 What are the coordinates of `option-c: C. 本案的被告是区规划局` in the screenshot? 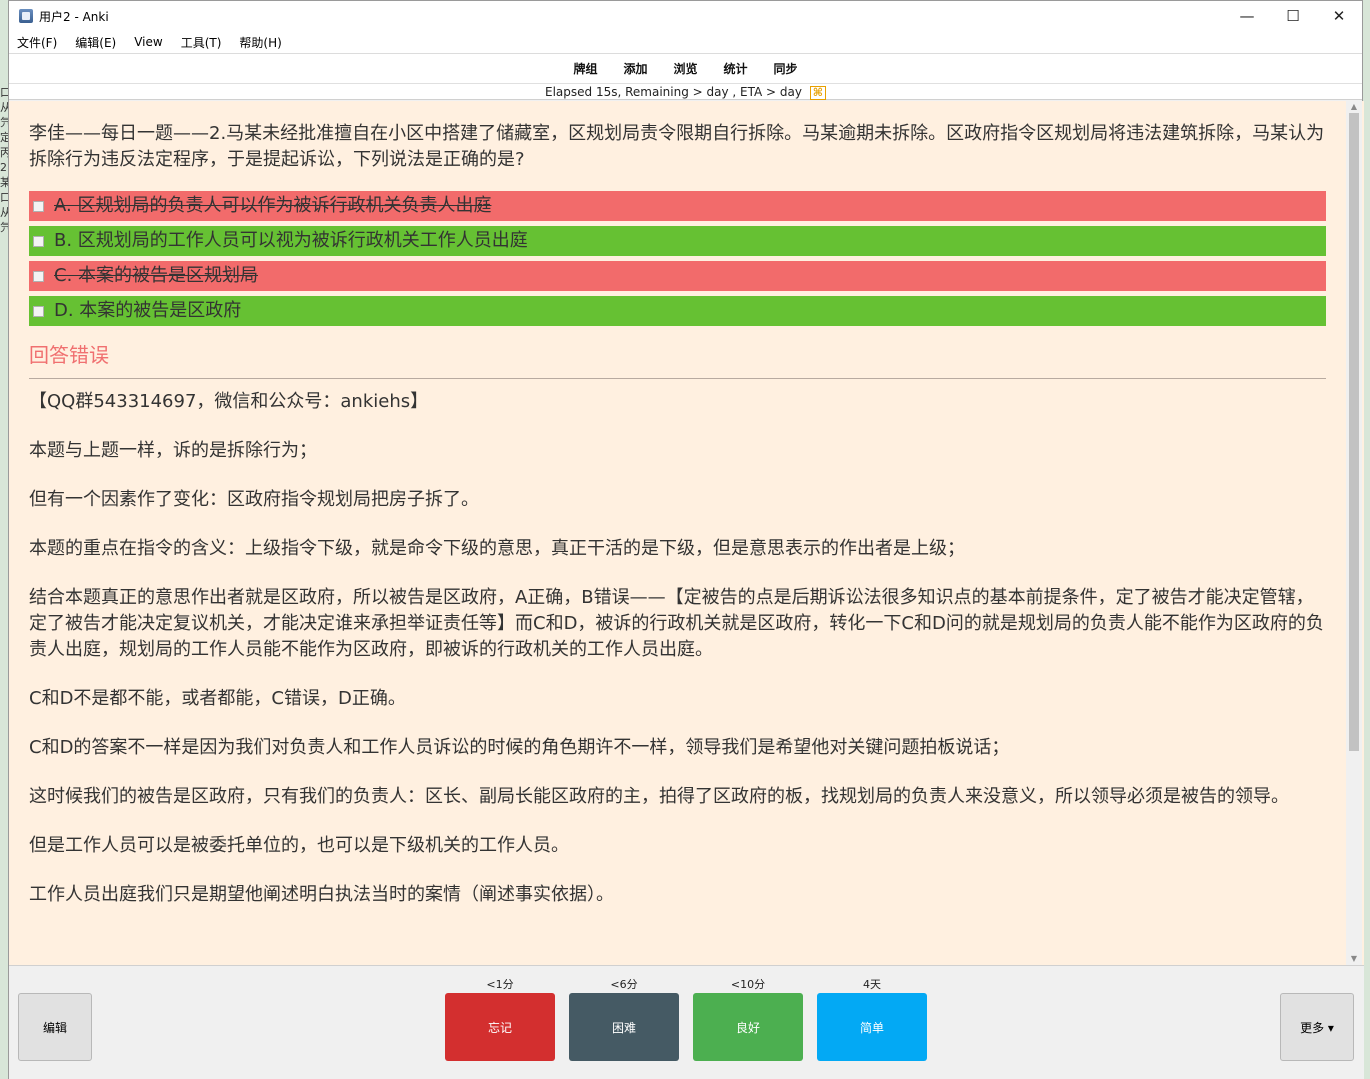 It's located at (677, 276).